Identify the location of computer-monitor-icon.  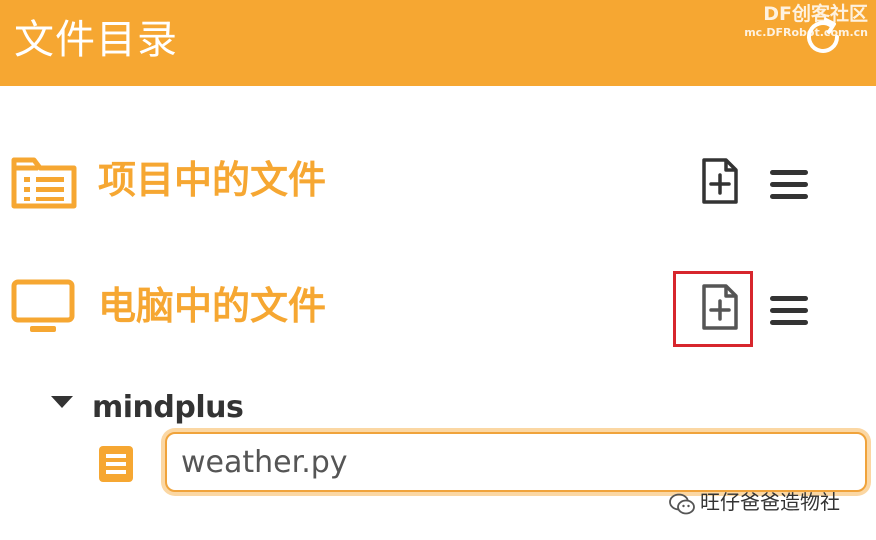
(43, 305).